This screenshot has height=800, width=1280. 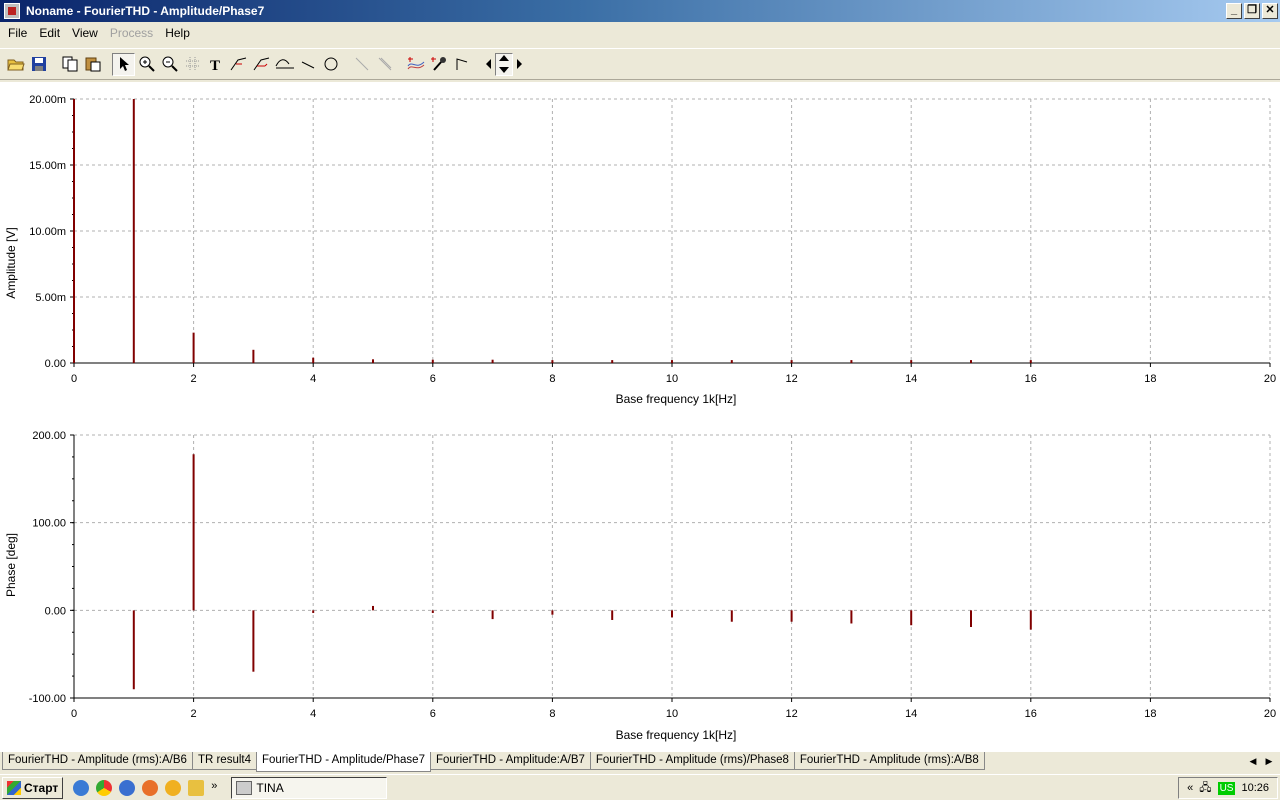 I want to click on start-label: Старт, so click(x=41, y=787).